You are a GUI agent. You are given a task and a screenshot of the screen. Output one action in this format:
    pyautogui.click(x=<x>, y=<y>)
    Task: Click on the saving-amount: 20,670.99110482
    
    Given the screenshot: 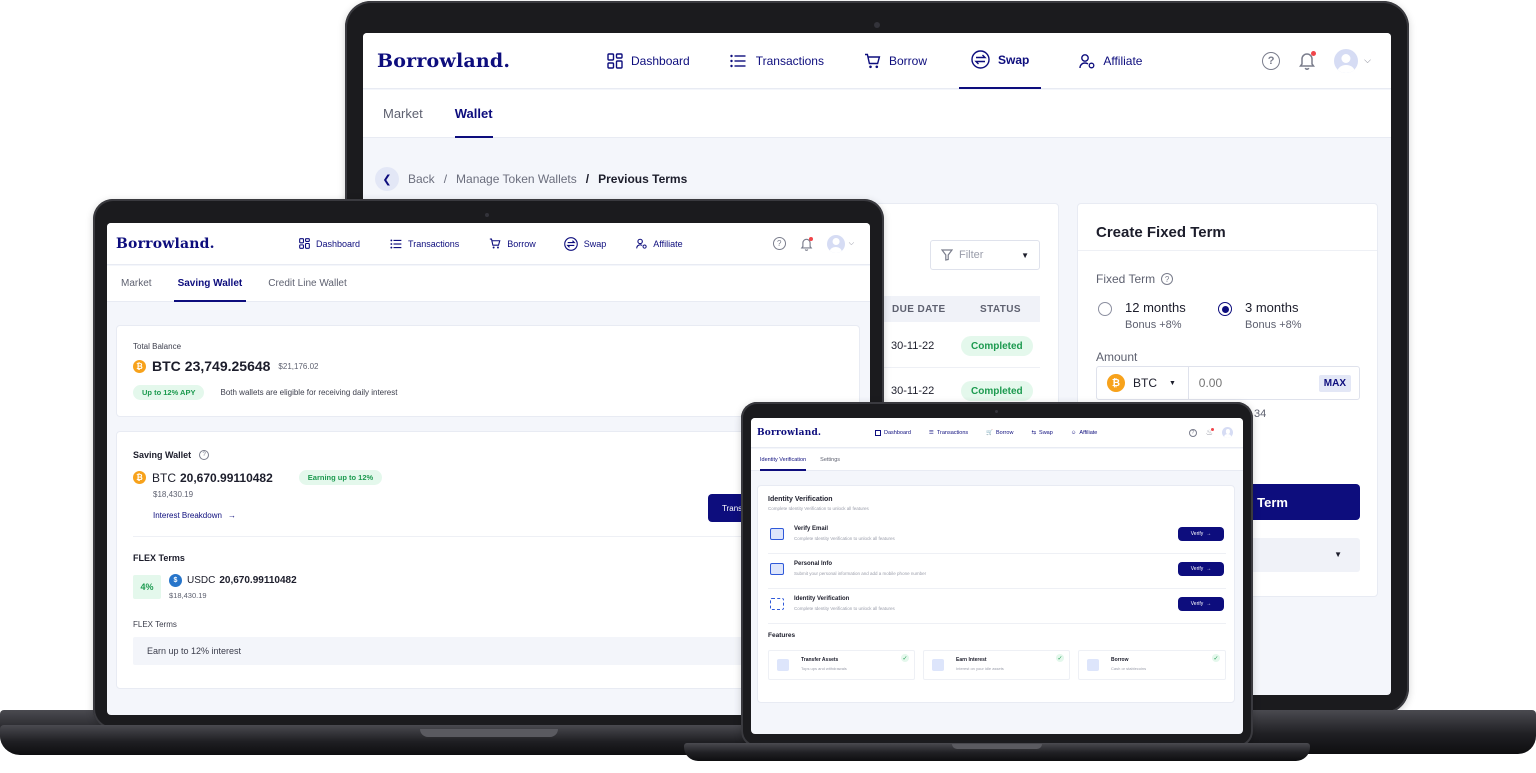 What is the action you would take?
    pyautogui.click(x=226, y=477)
    